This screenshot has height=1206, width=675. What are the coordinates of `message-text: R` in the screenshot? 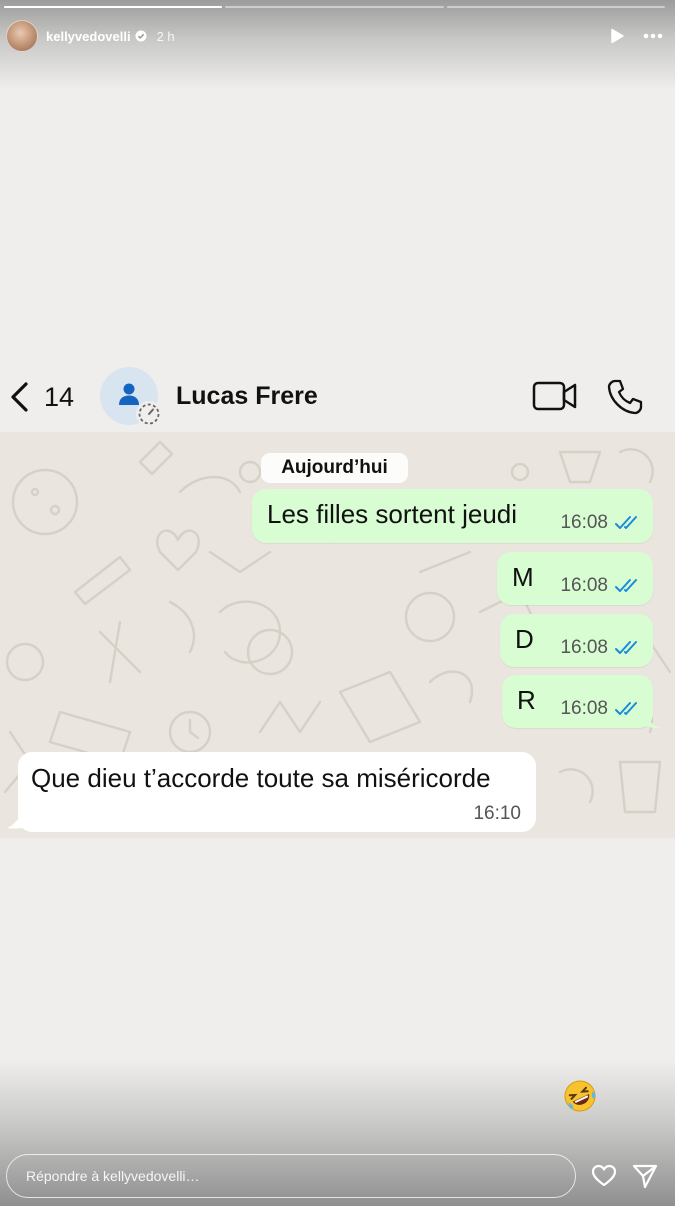 It's located at (526, 700).